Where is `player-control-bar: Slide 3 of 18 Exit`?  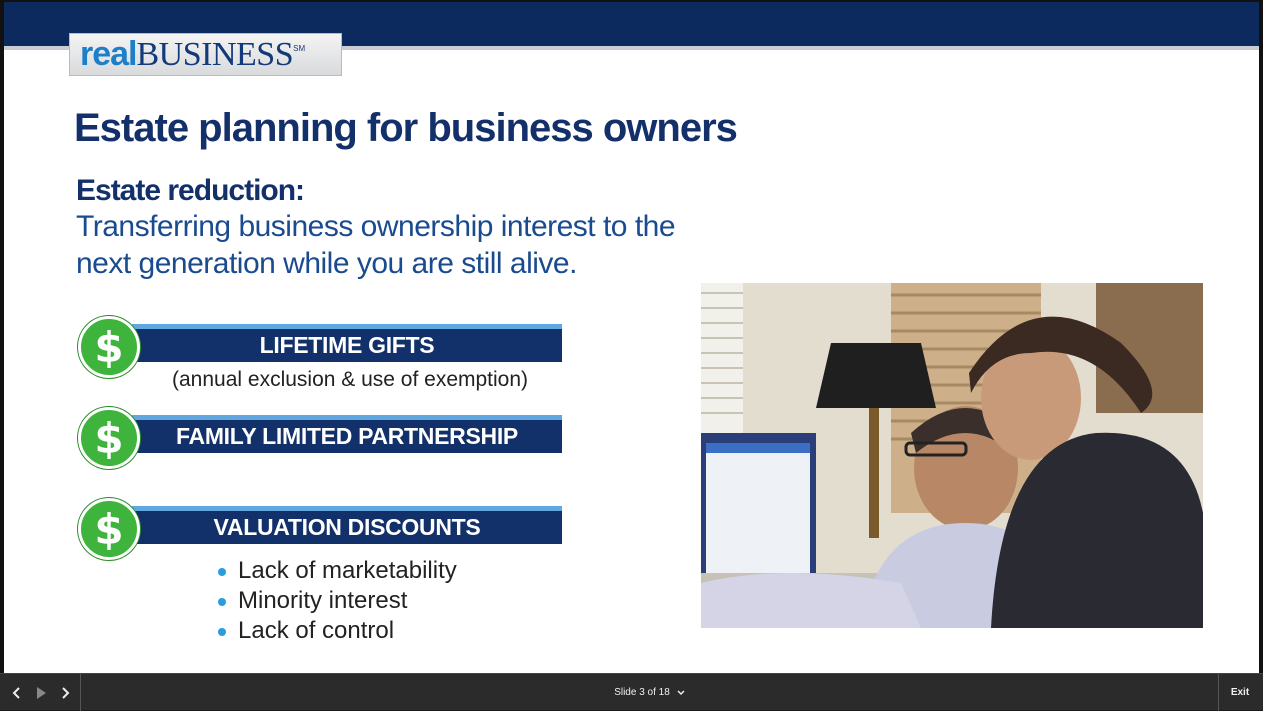
player-control-bar: Slide 3 of 18 Exit is located at coordinates (631, 692).